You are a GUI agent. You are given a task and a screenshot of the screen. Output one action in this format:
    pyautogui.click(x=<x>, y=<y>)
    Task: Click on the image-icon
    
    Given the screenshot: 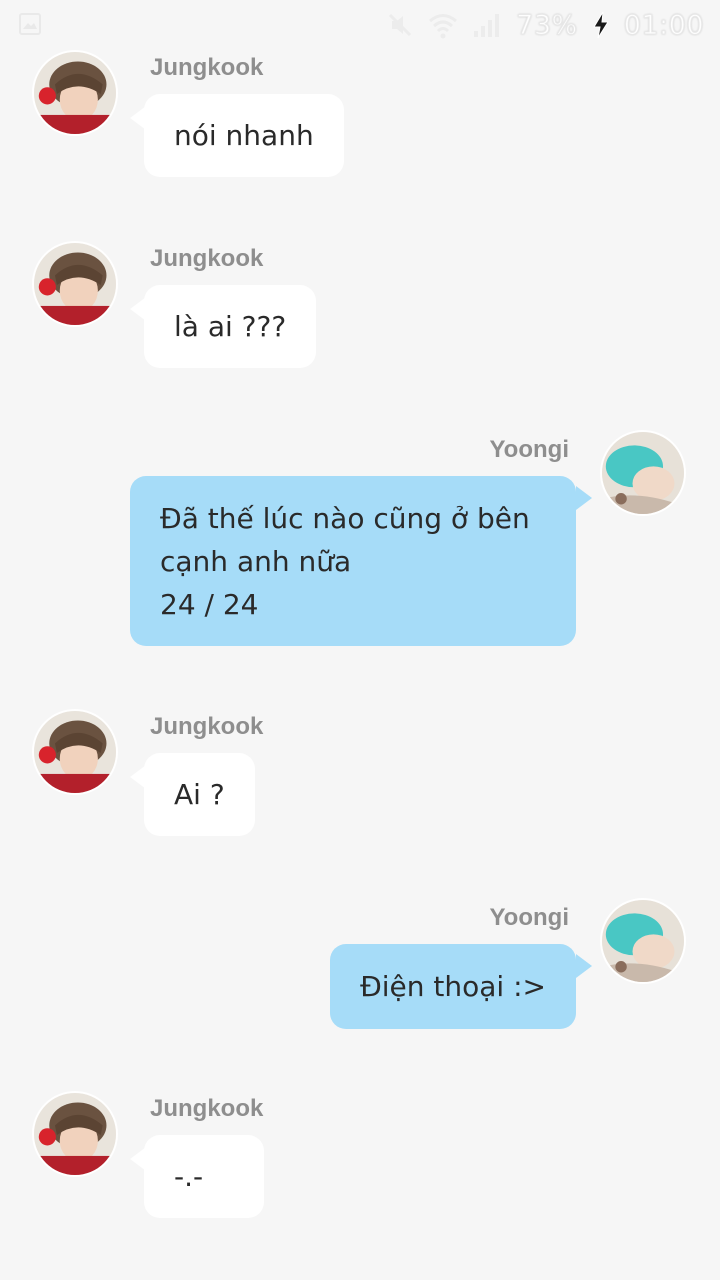 What is the action you would take?
    pyautogui.click(x=30, y=24)
    